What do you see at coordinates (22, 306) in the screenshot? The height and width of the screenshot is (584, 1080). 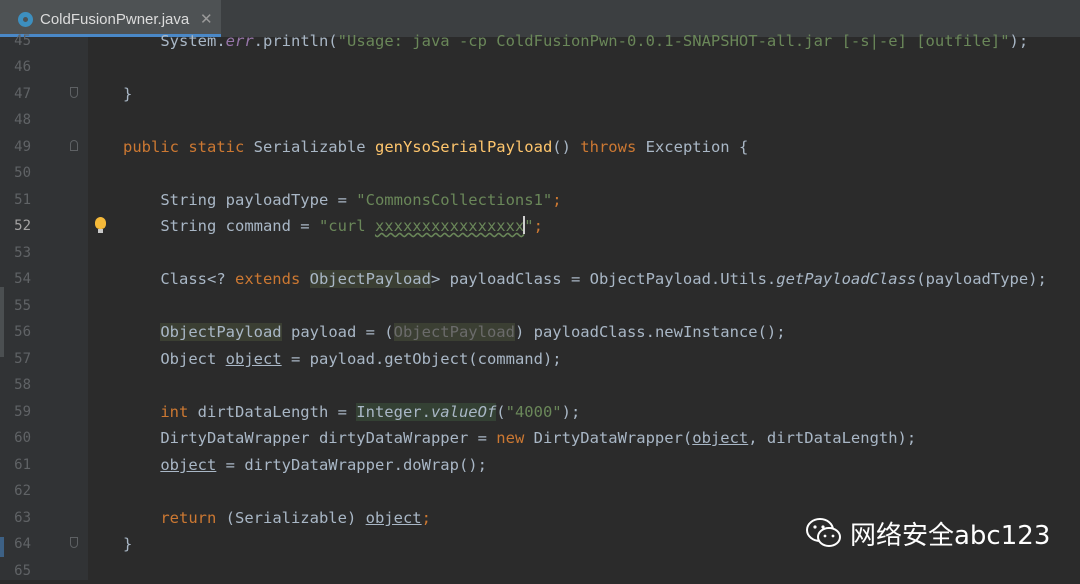 I see `line-number: 55` at bounding box center [22, 306].